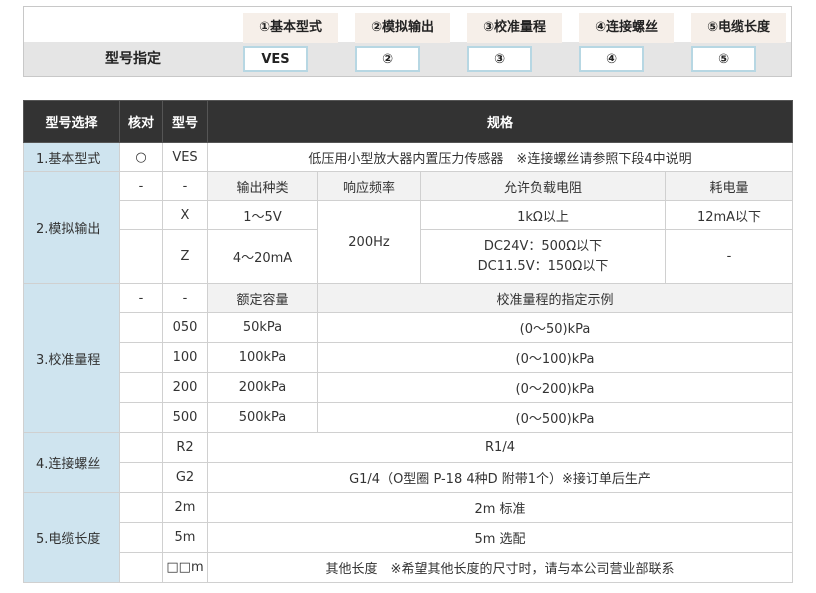  What do you see at coordinates (543, 215) in the screenshot?
I see `load-cell: 1kΩ以上` at bounding box center [543, 215].